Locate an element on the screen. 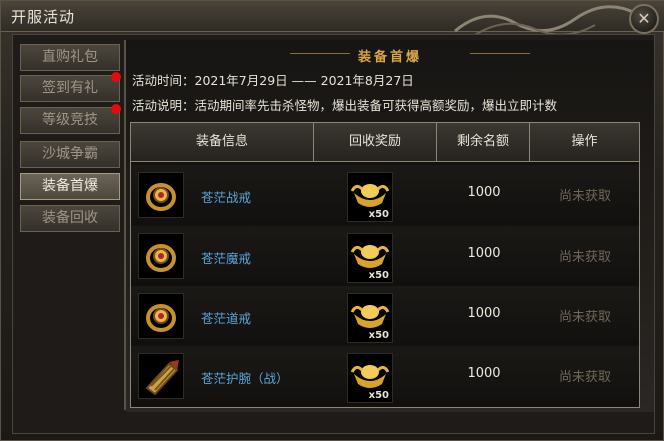  equipment-name: 苍茫护腕（战） is located at coordinates (245, 377).